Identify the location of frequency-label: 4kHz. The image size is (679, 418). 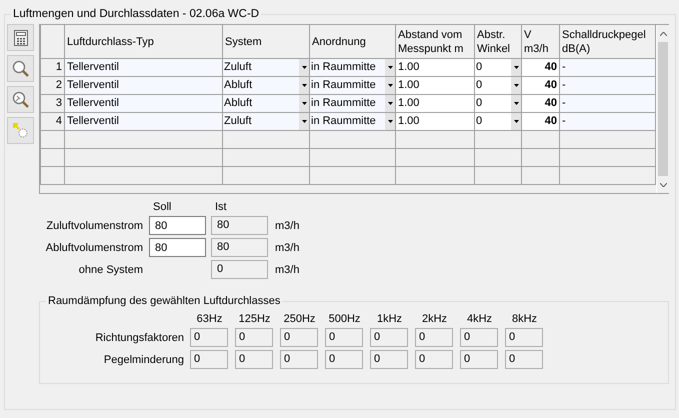
(480, 319).